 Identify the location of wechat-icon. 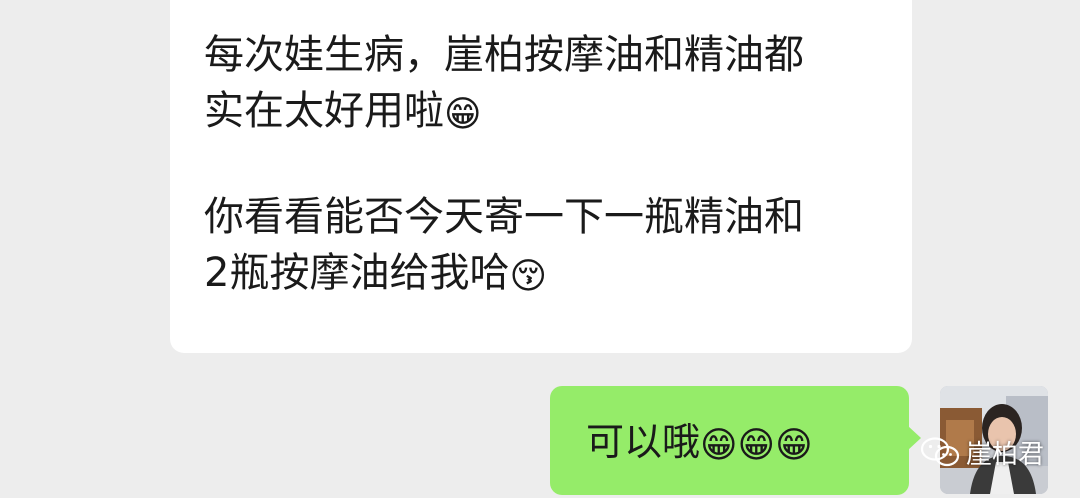
(940, 452).